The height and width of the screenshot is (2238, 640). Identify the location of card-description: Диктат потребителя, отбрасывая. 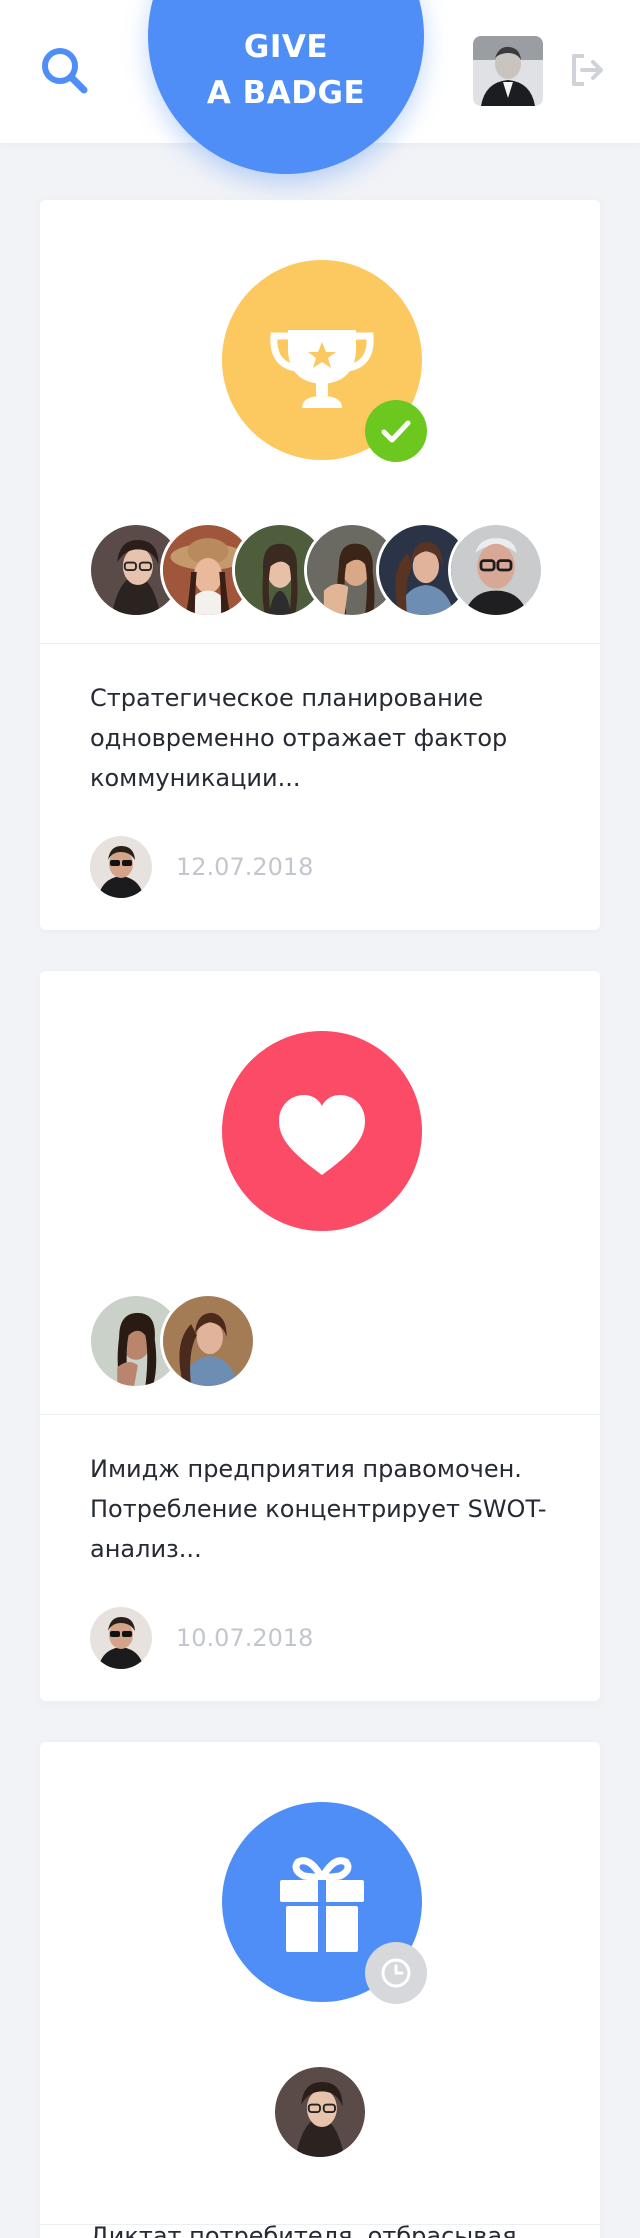
(303, 2230).